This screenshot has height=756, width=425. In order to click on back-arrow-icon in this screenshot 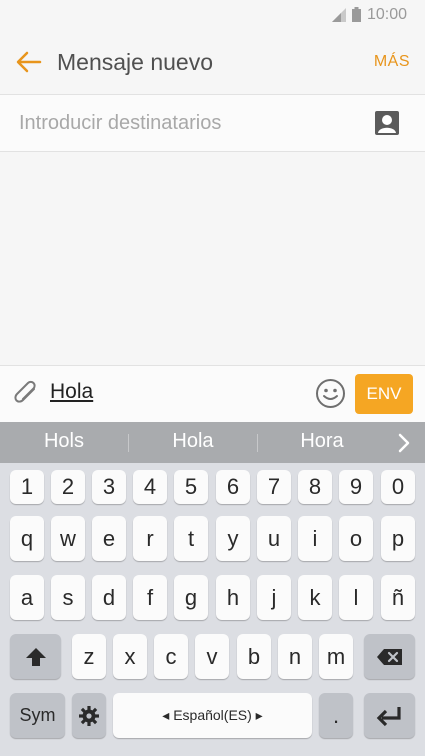, I will do `click(29, 62)`.